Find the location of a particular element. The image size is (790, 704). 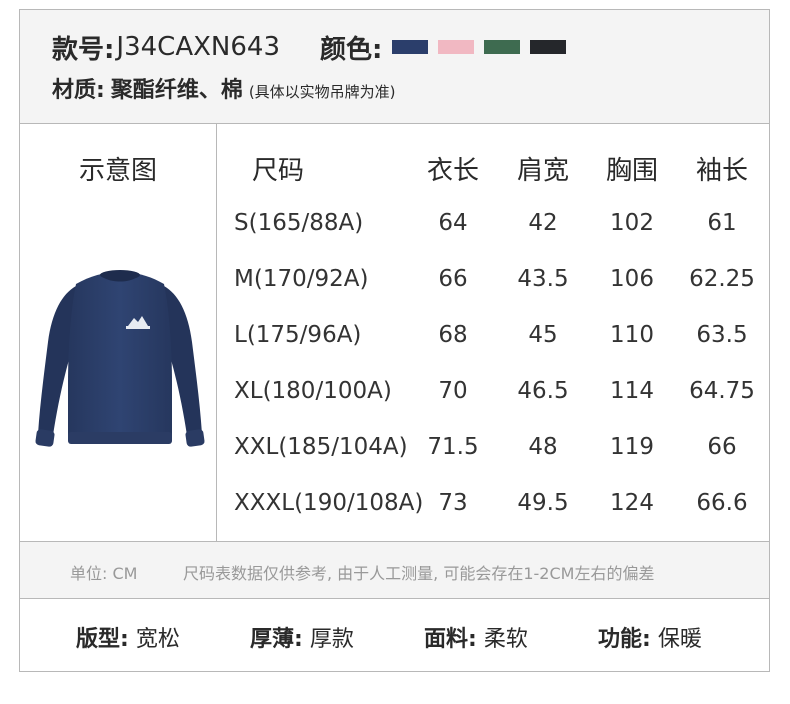

col-header-length: 衣长 is located at coordinates (452, 171).